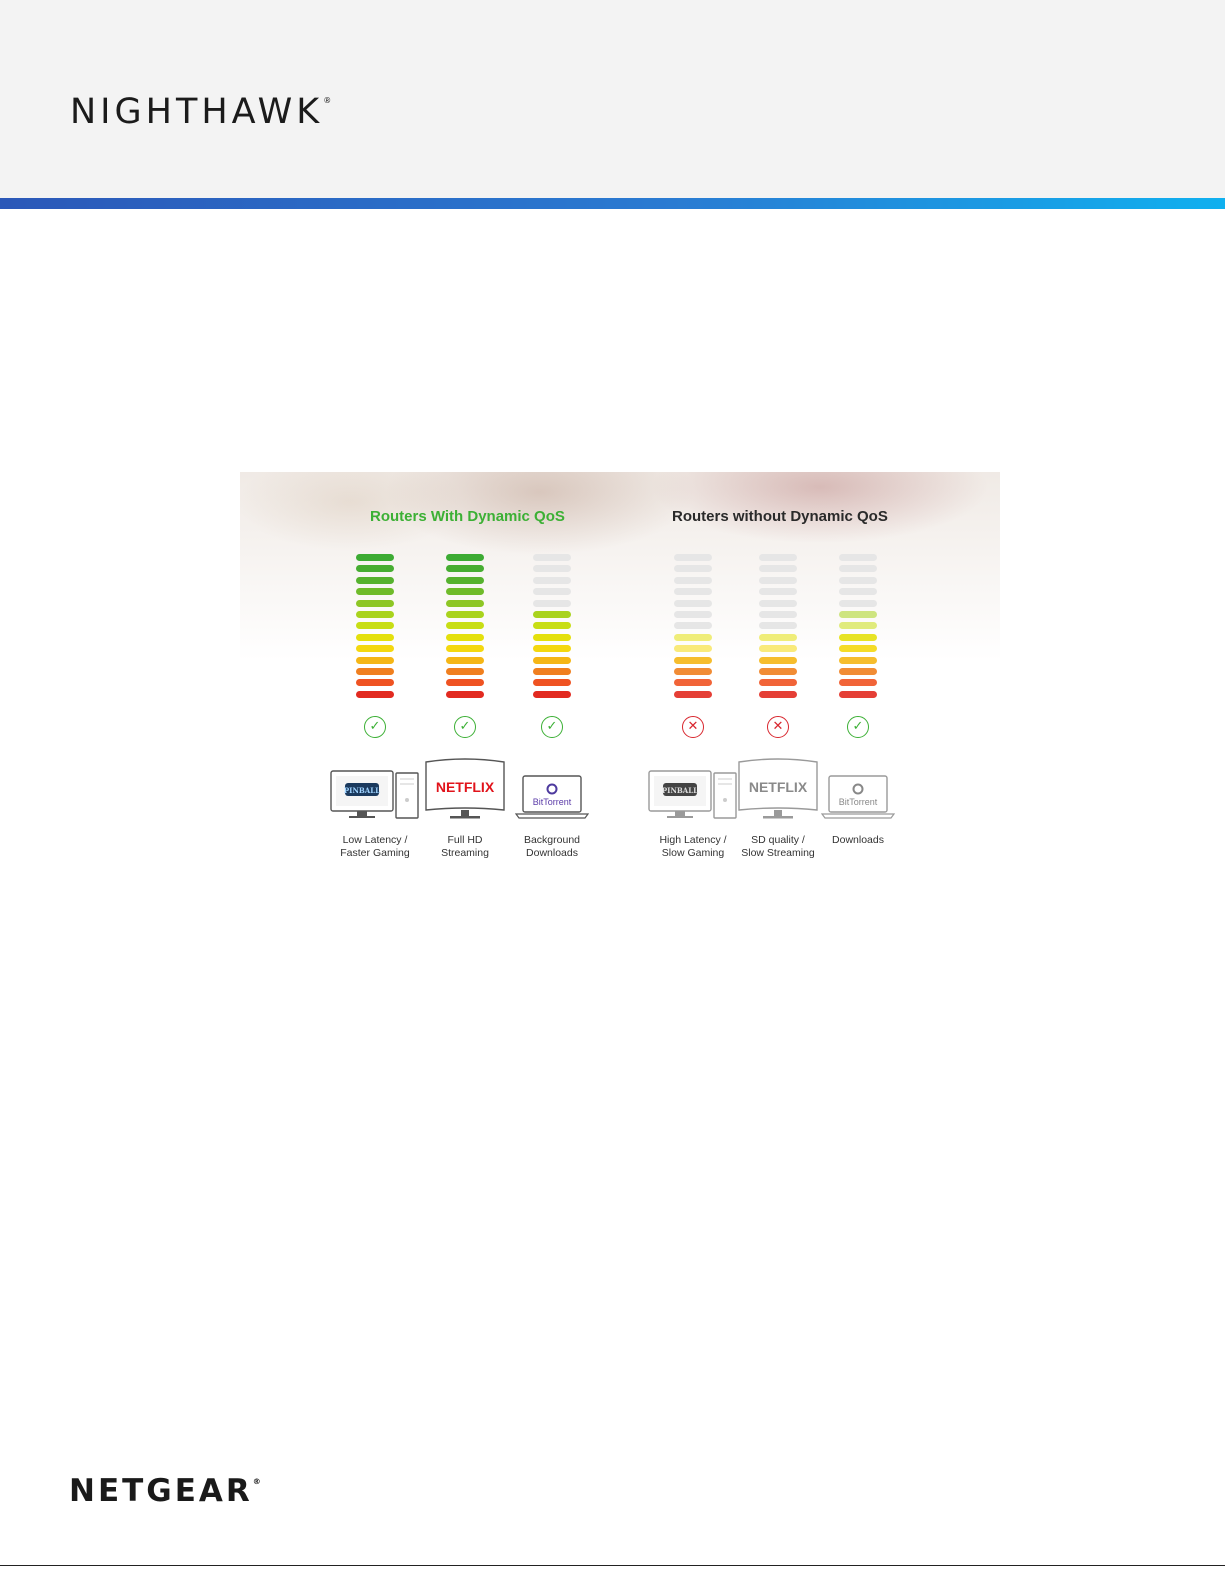  I want to click on netgear-logo: NETGEAR®, so click(165, 1491).